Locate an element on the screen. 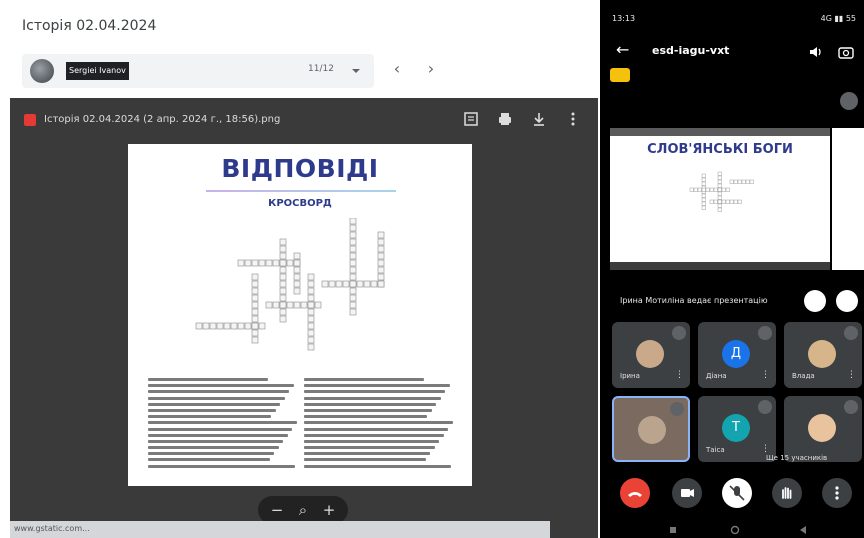 The image size is (864, 538). prev-icon: ‹ is located at coordinates (397, 70).